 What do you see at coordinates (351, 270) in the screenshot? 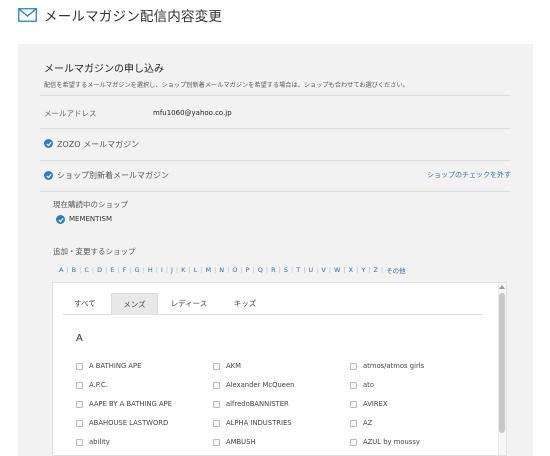
I see `alpha-link: X` at bounding box center [351, 270].